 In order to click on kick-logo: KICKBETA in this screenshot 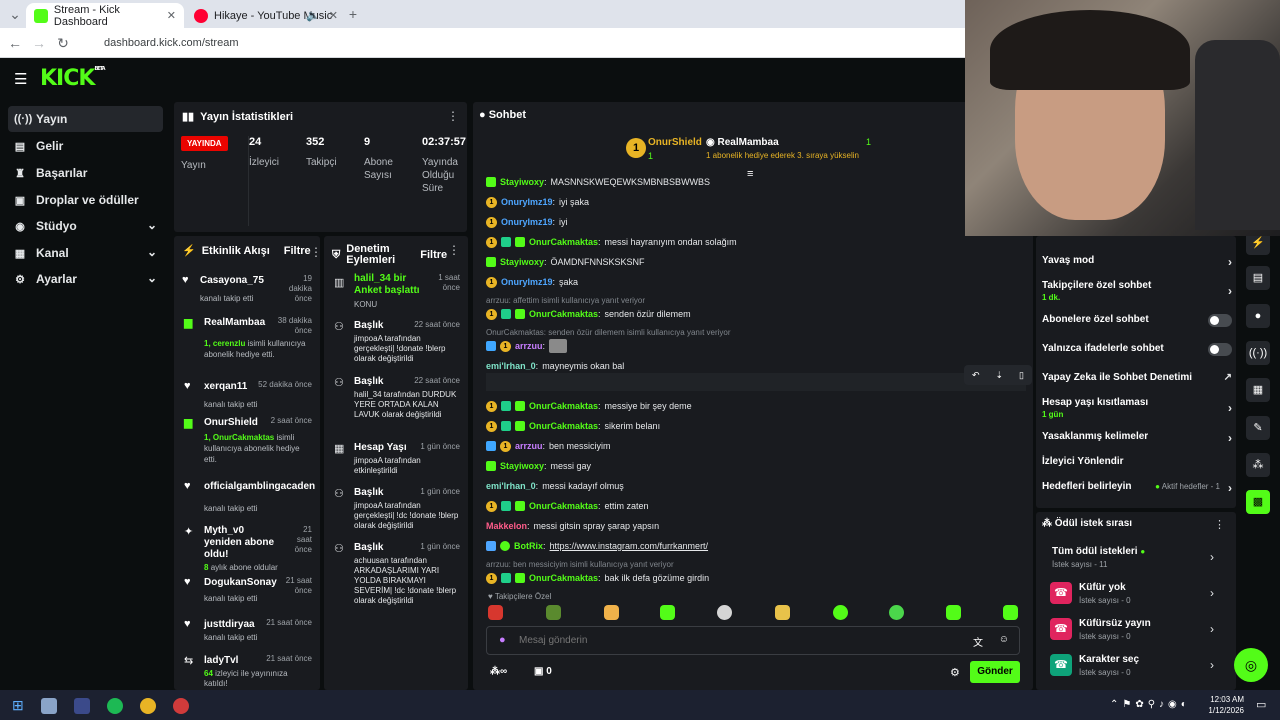, I will do `click(73, 78)`.